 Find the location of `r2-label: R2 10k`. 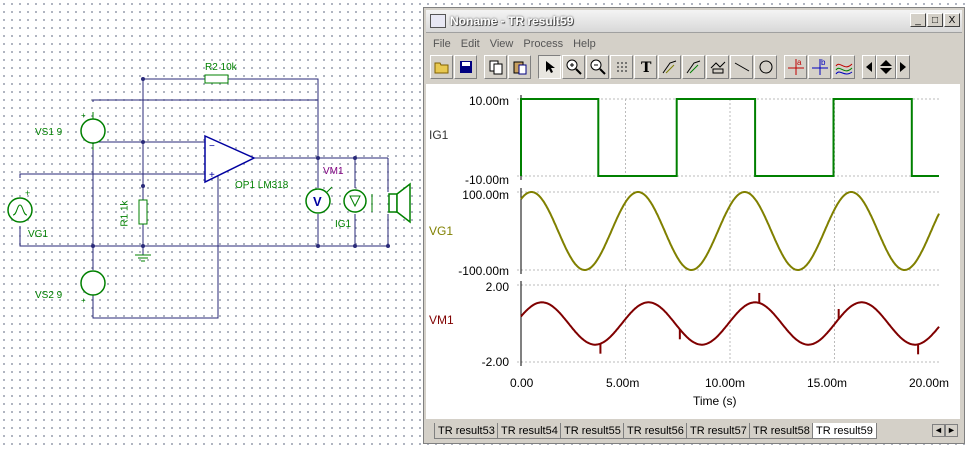

r2-label: R2 10k is located at coordinates (221, 67).